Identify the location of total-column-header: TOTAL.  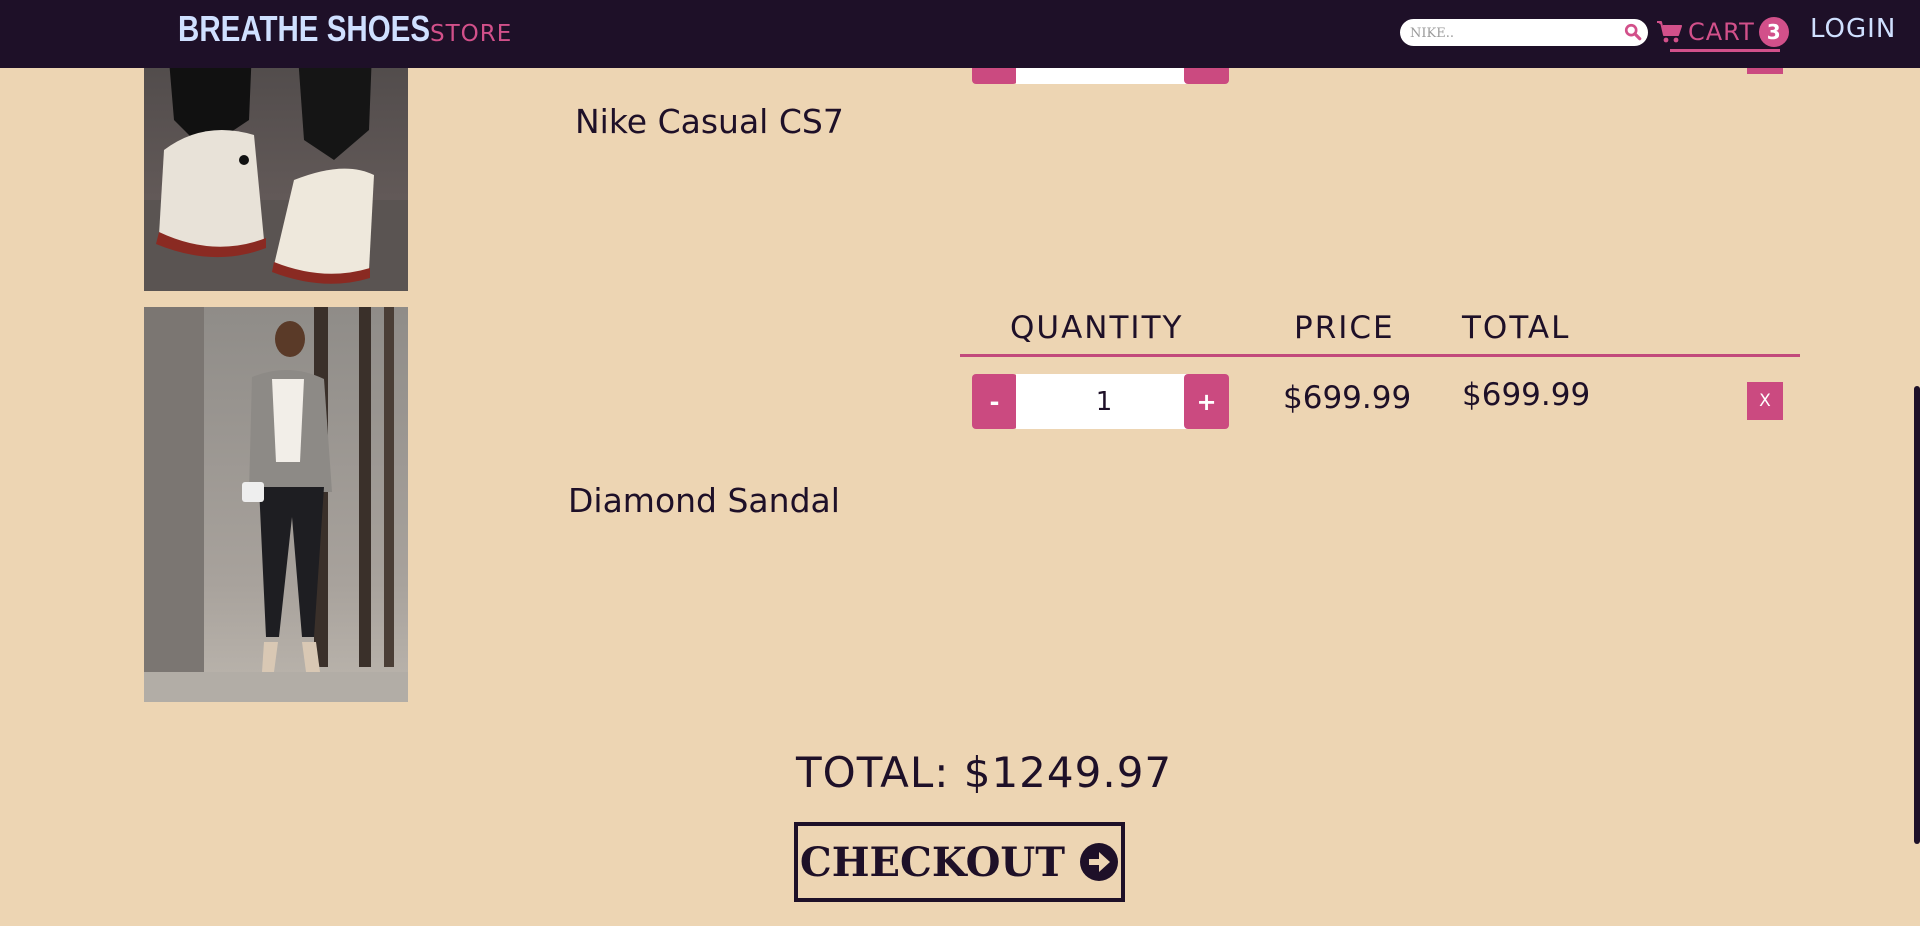
(1516, 328).